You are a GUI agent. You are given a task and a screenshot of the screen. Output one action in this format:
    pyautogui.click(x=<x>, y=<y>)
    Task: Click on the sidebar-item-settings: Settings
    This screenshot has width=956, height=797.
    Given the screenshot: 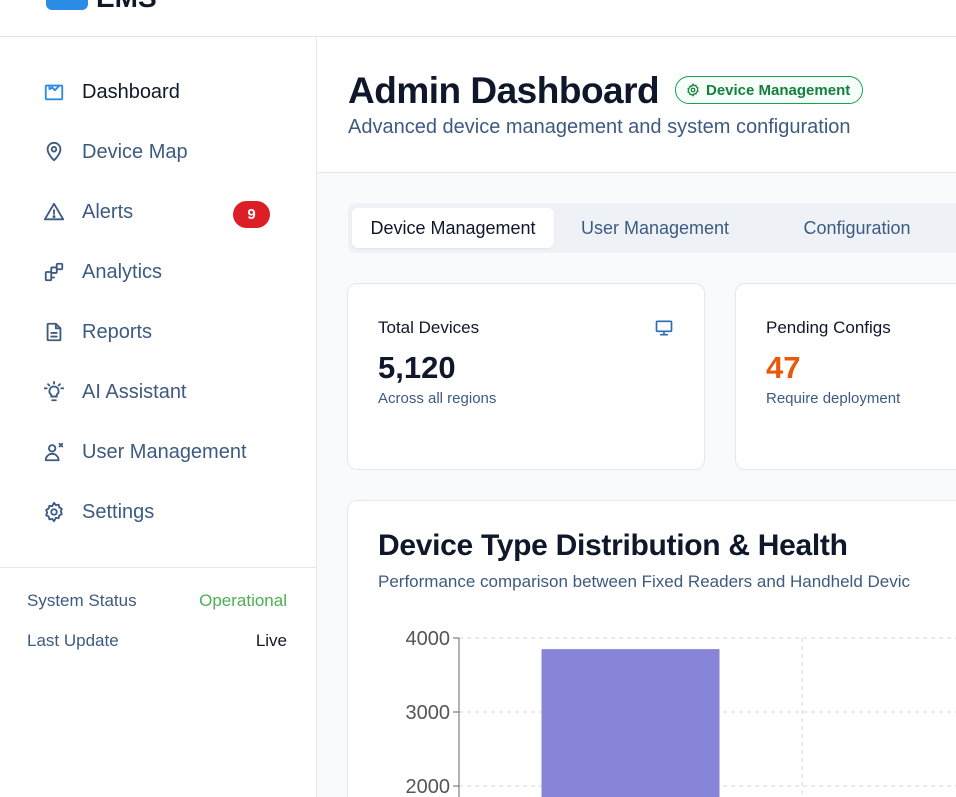 What is the action you would take?
    pyautogui.click(x=158, y=512)
    